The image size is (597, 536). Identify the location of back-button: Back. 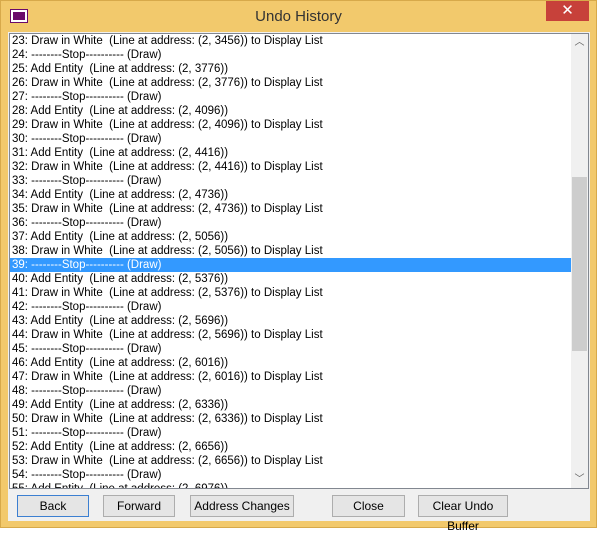
(53, 506).